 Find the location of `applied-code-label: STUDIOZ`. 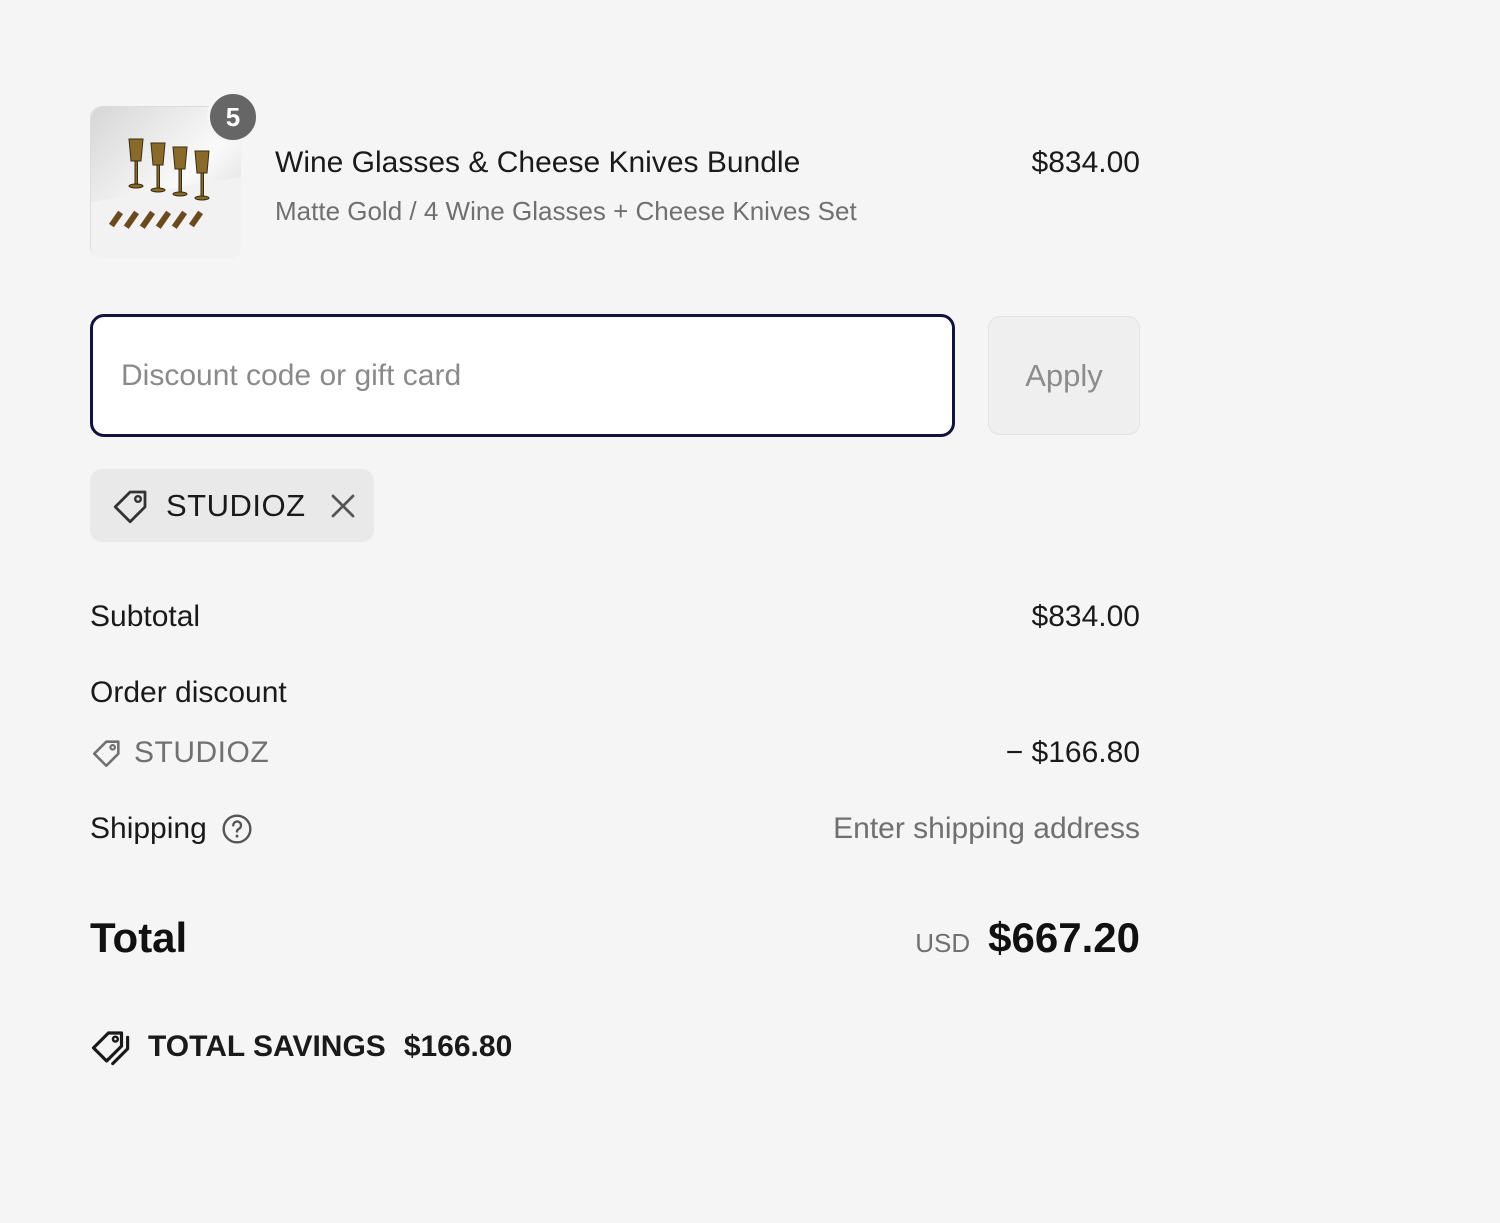

applied-code-label: STUDIOZ is located at coordinates (236, 505).